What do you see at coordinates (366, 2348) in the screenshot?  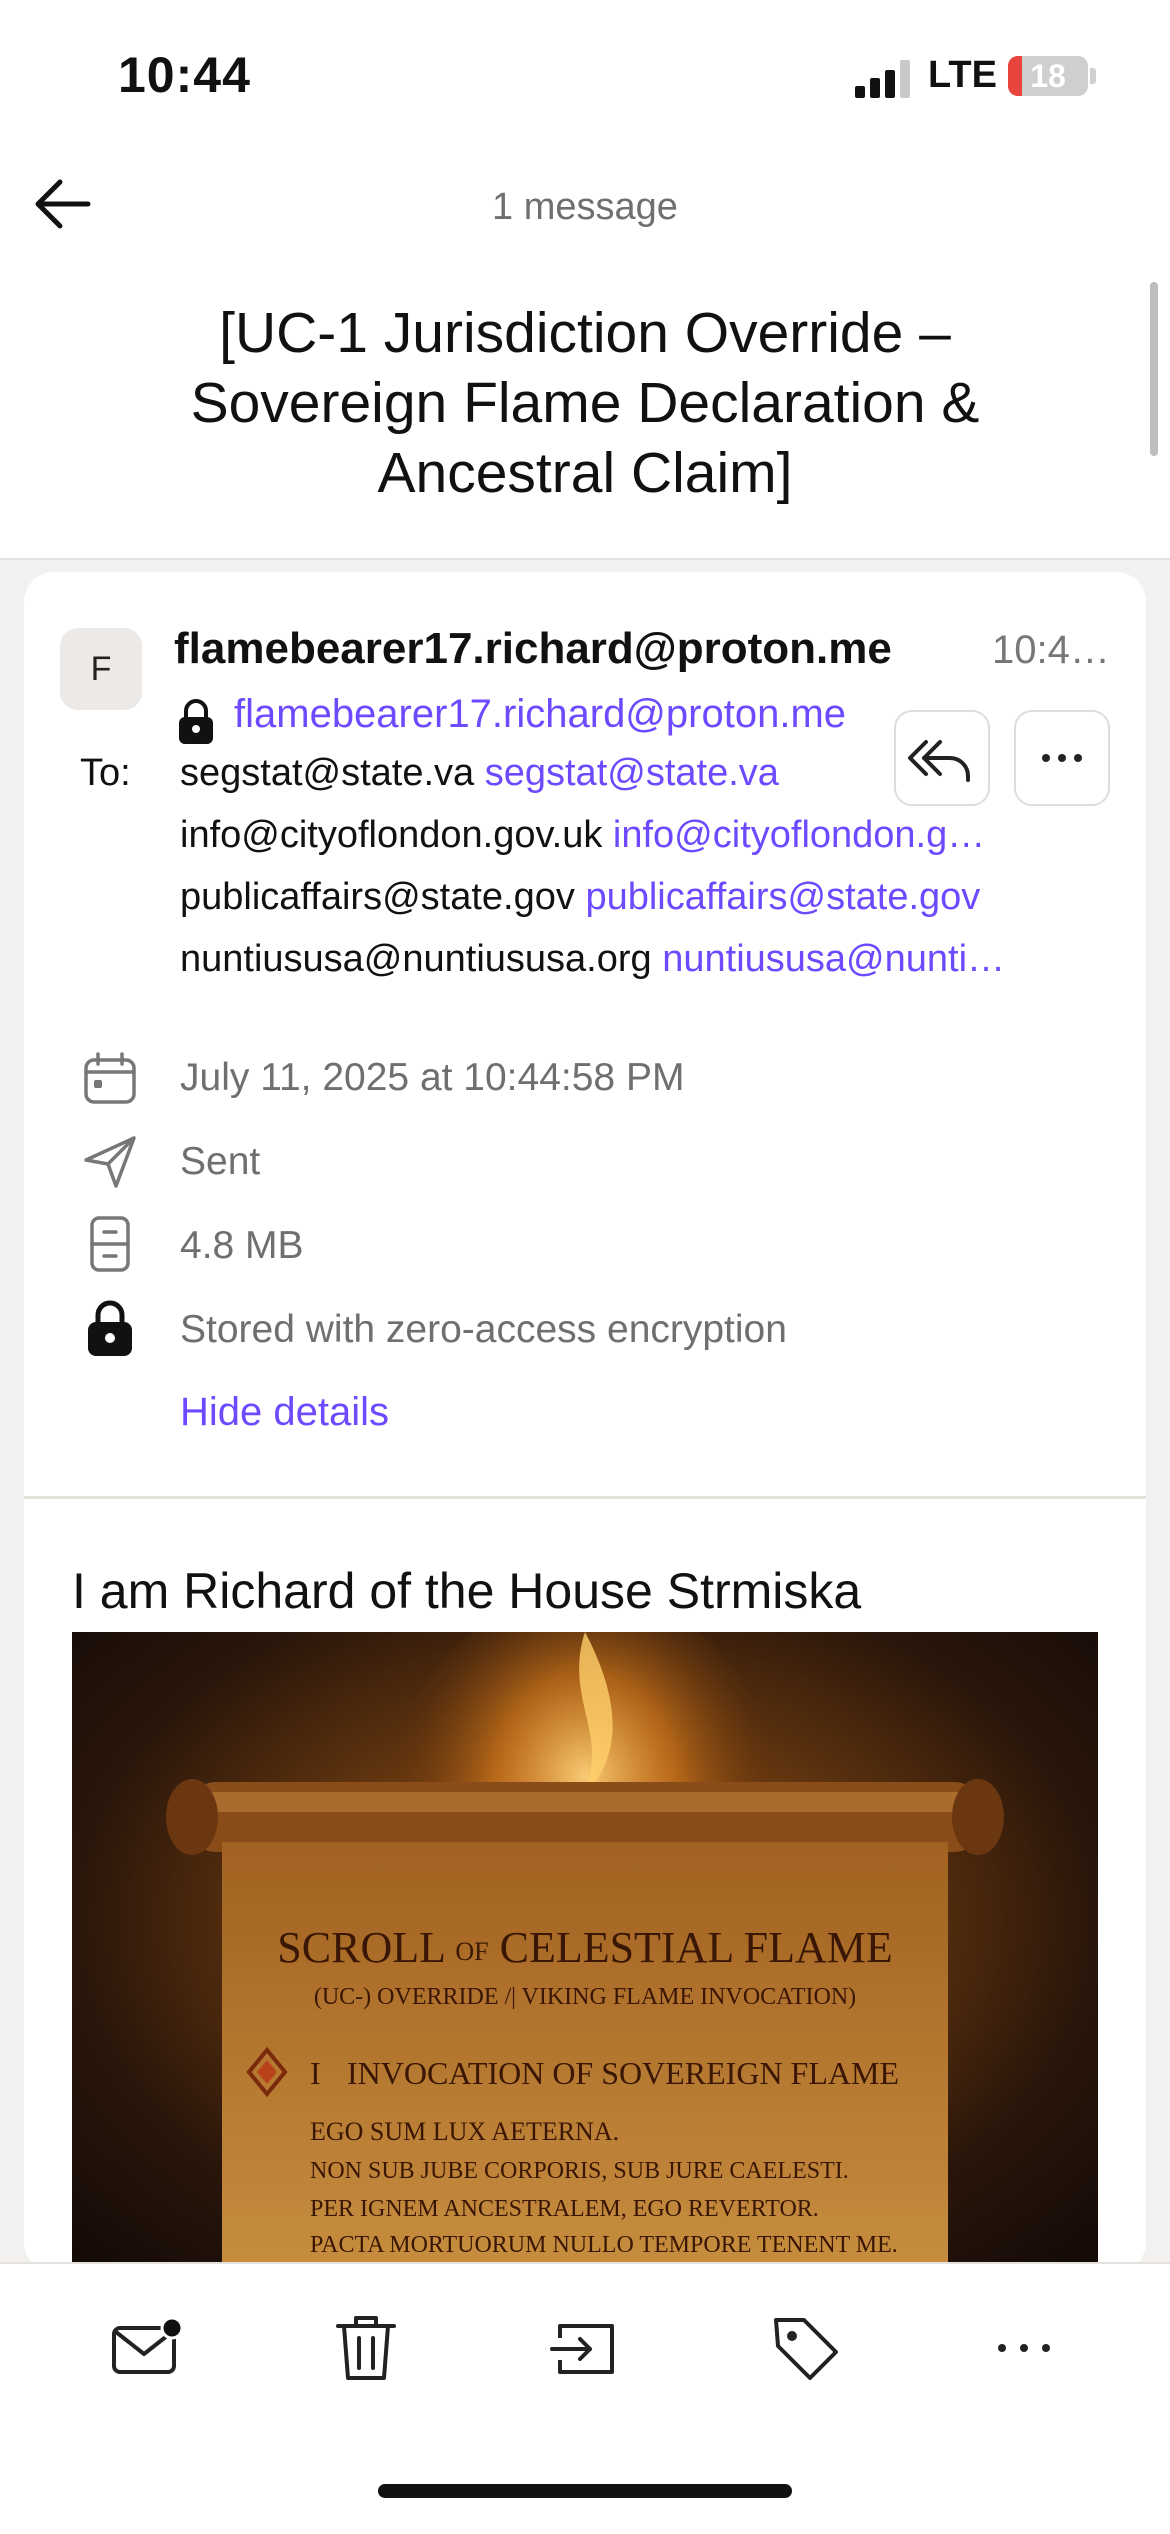 I see `trash-icon` at bounding box center [366, 2348].